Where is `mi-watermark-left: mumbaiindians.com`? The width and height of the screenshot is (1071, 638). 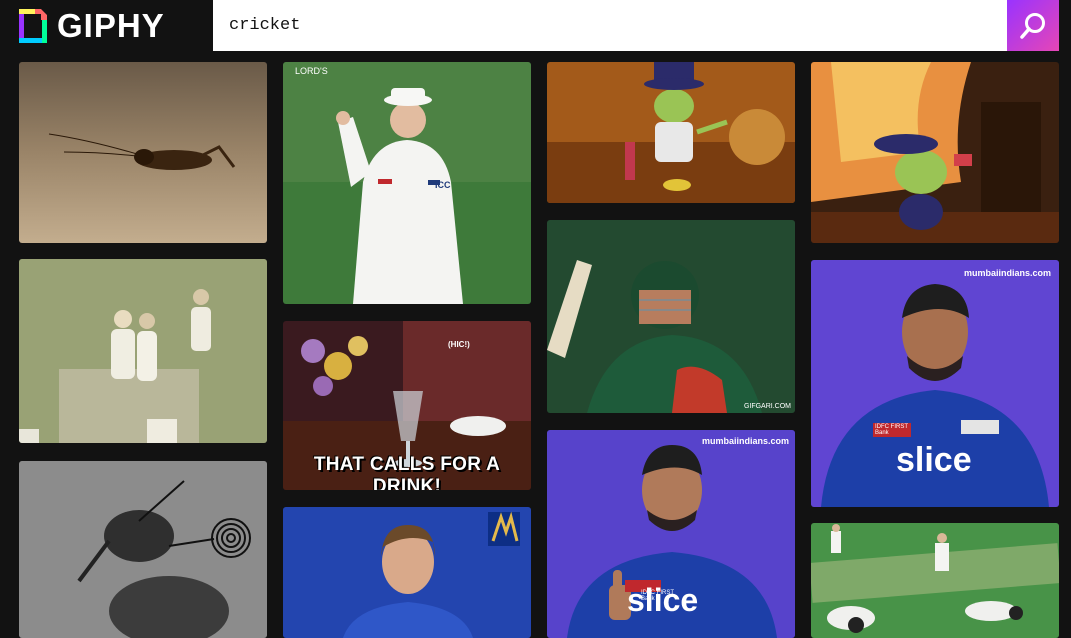
mi-watermark-left: mumbaiindians.com is located at coordinates (745, 441).